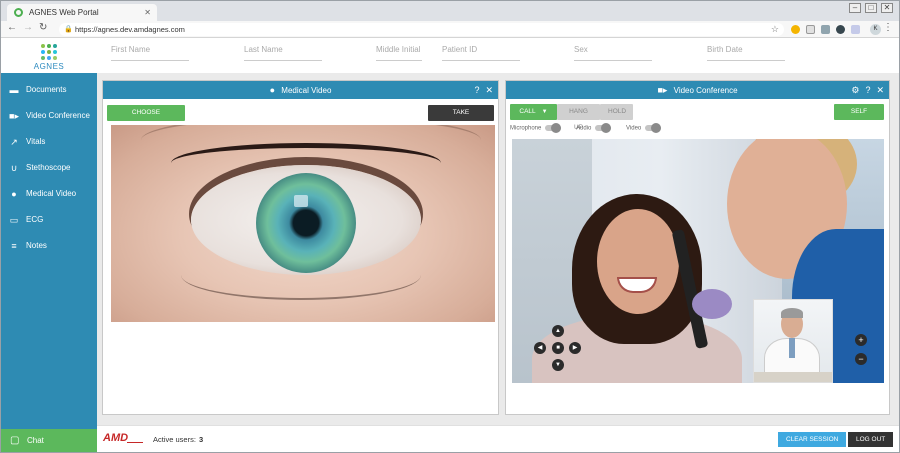  Describe the element at coordinates (49, 220) in the screenshot. I see `sidebar-item-ecg: ▭ ECG` at that location.